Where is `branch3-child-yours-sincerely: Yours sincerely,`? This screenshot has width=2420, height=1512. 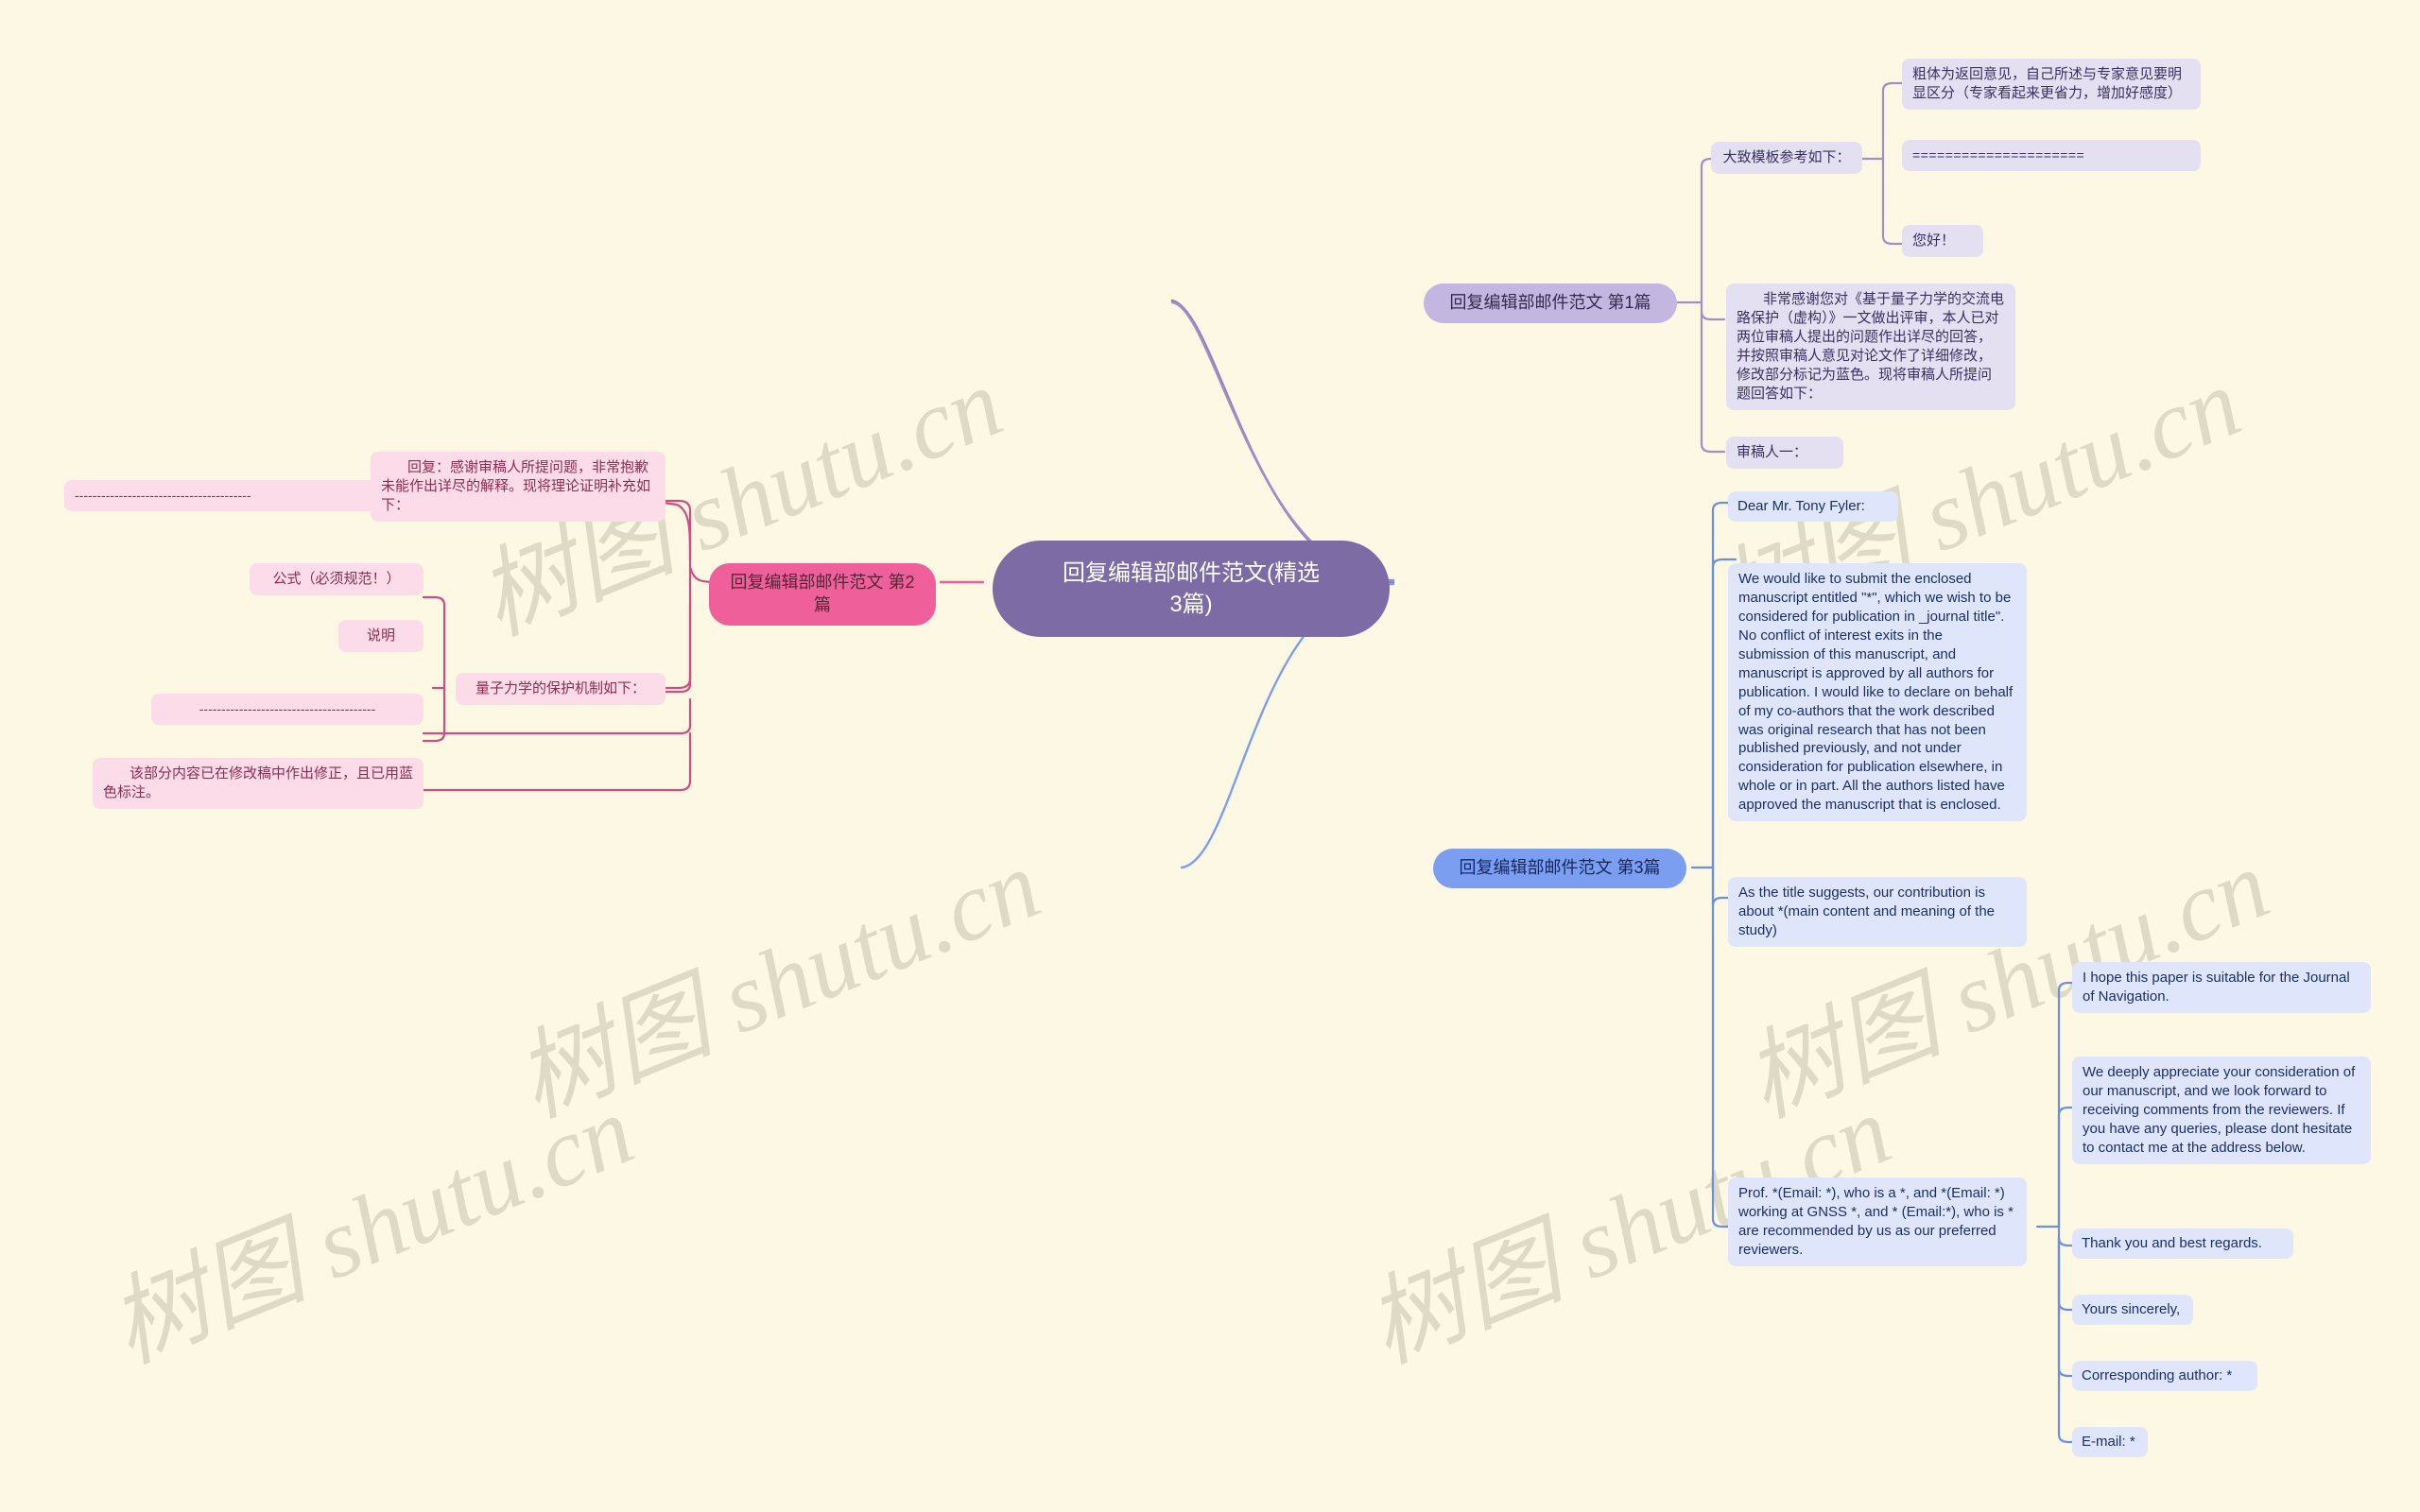 branch3-child-yours-sincerely: Yours sincerely, is located at coordinates (2132, 1310).